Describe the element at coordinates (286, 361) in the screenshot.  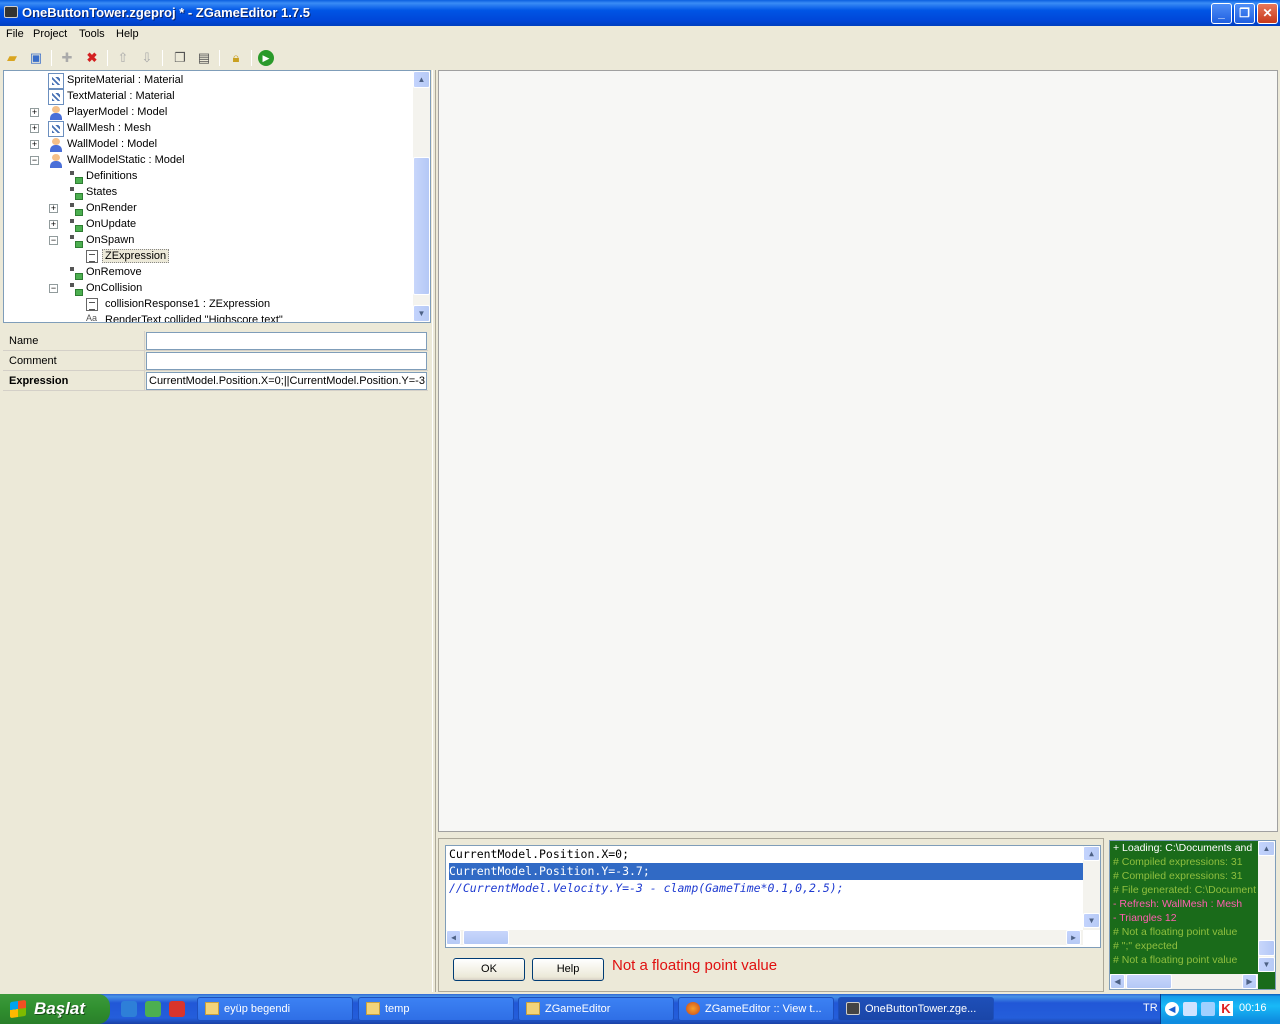
I see `comment-field` at that location.